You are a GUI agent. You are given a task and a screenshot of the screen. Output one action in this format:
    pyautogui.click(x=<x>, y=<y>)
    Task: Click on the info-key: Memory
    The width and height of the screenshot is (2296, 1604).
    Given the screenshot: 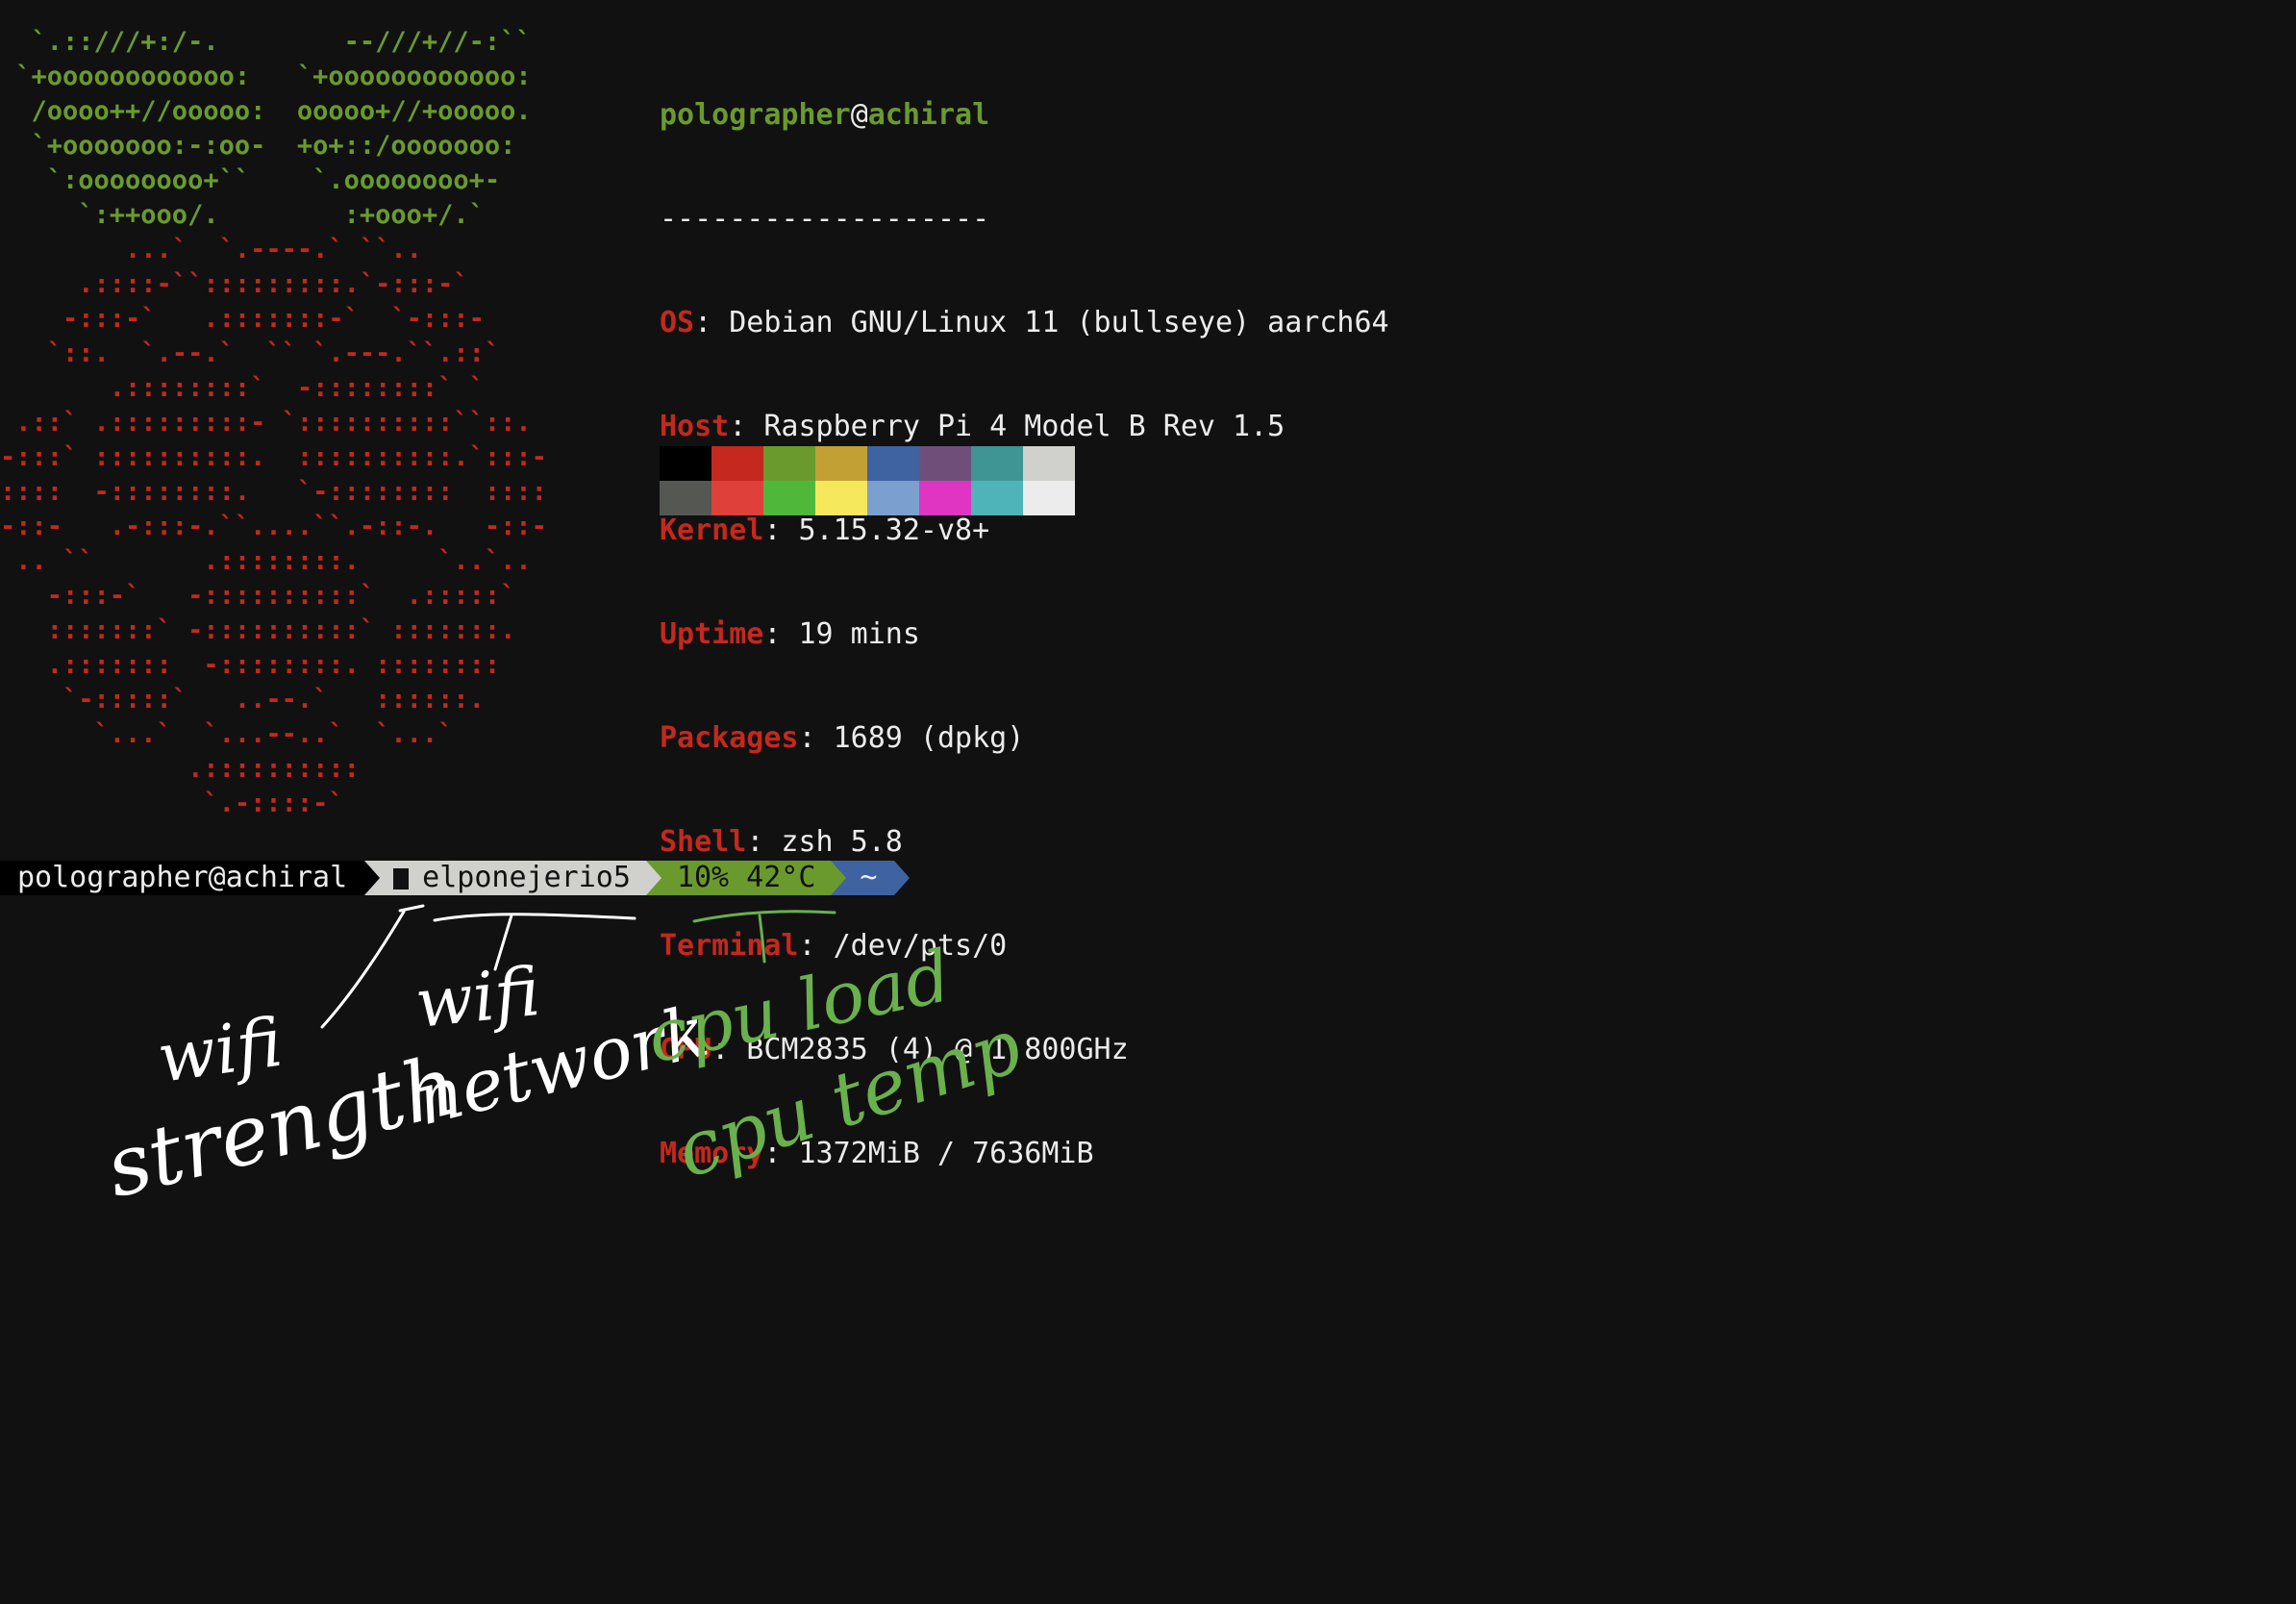 What is the action you would take?
    pyautogui.click(x=712, y=1153)
    